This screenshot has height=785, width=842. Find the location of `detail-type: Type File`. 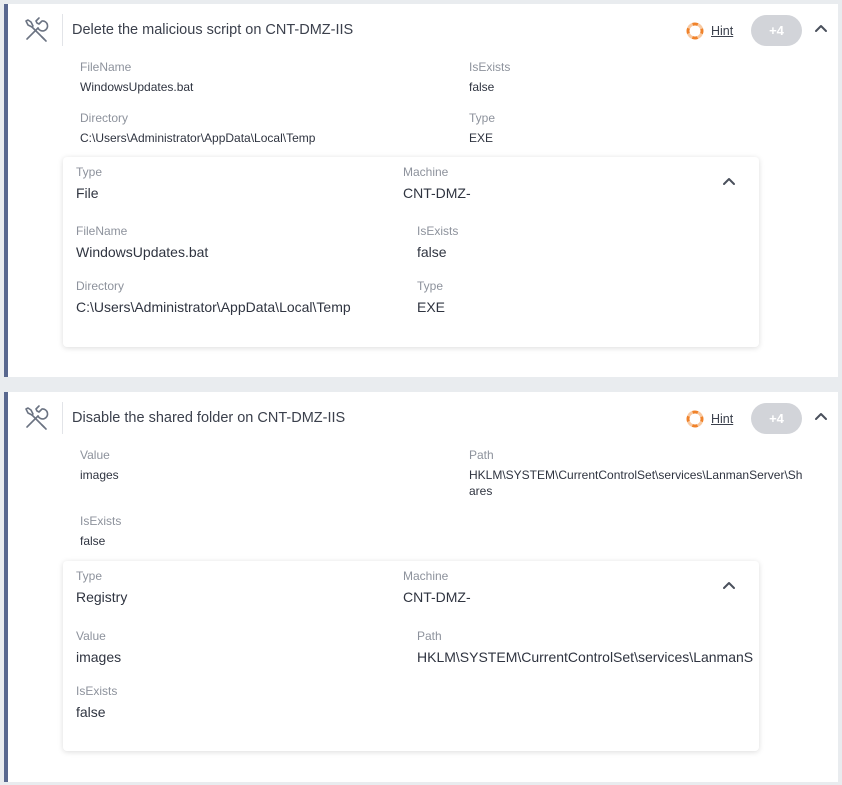

detail-type: Type File is located at coordinates (89, 183).